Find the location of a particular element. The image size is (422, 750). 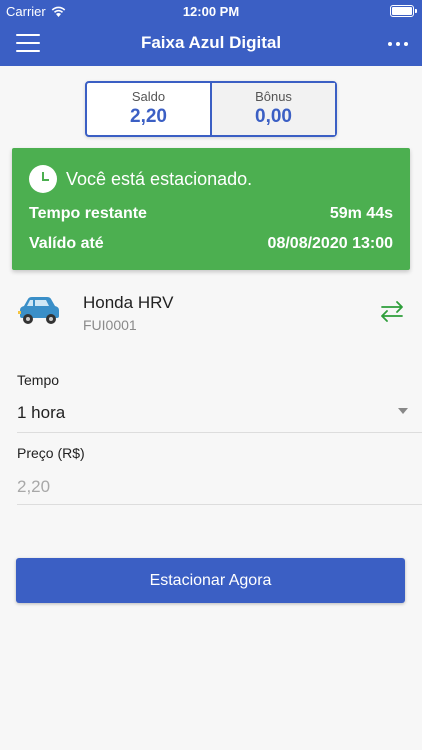

parked-header: Você está estacionado. is located at coordinates (140, 179).